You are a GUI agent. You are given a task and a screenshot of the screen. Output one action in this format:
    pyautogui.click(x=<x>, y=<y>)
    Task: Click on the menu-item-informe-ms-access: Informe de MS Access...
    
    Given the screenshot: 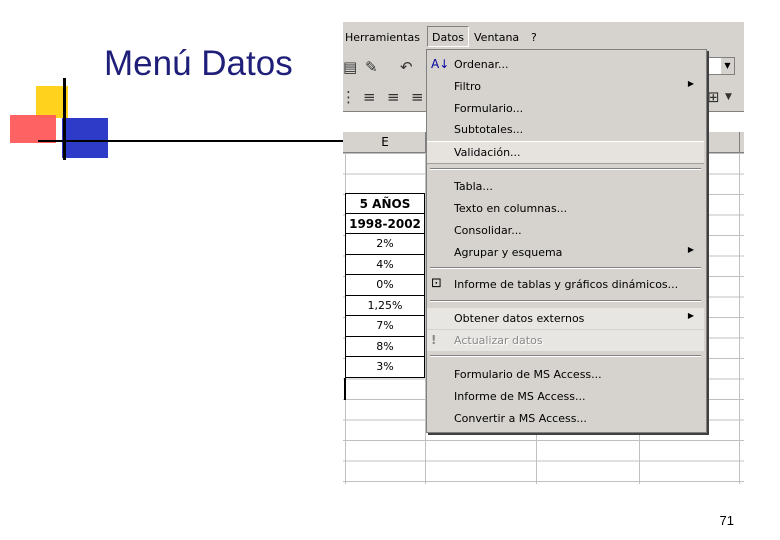 What is the action you would take?
    pyautogui.click(x=565, y=396)
    